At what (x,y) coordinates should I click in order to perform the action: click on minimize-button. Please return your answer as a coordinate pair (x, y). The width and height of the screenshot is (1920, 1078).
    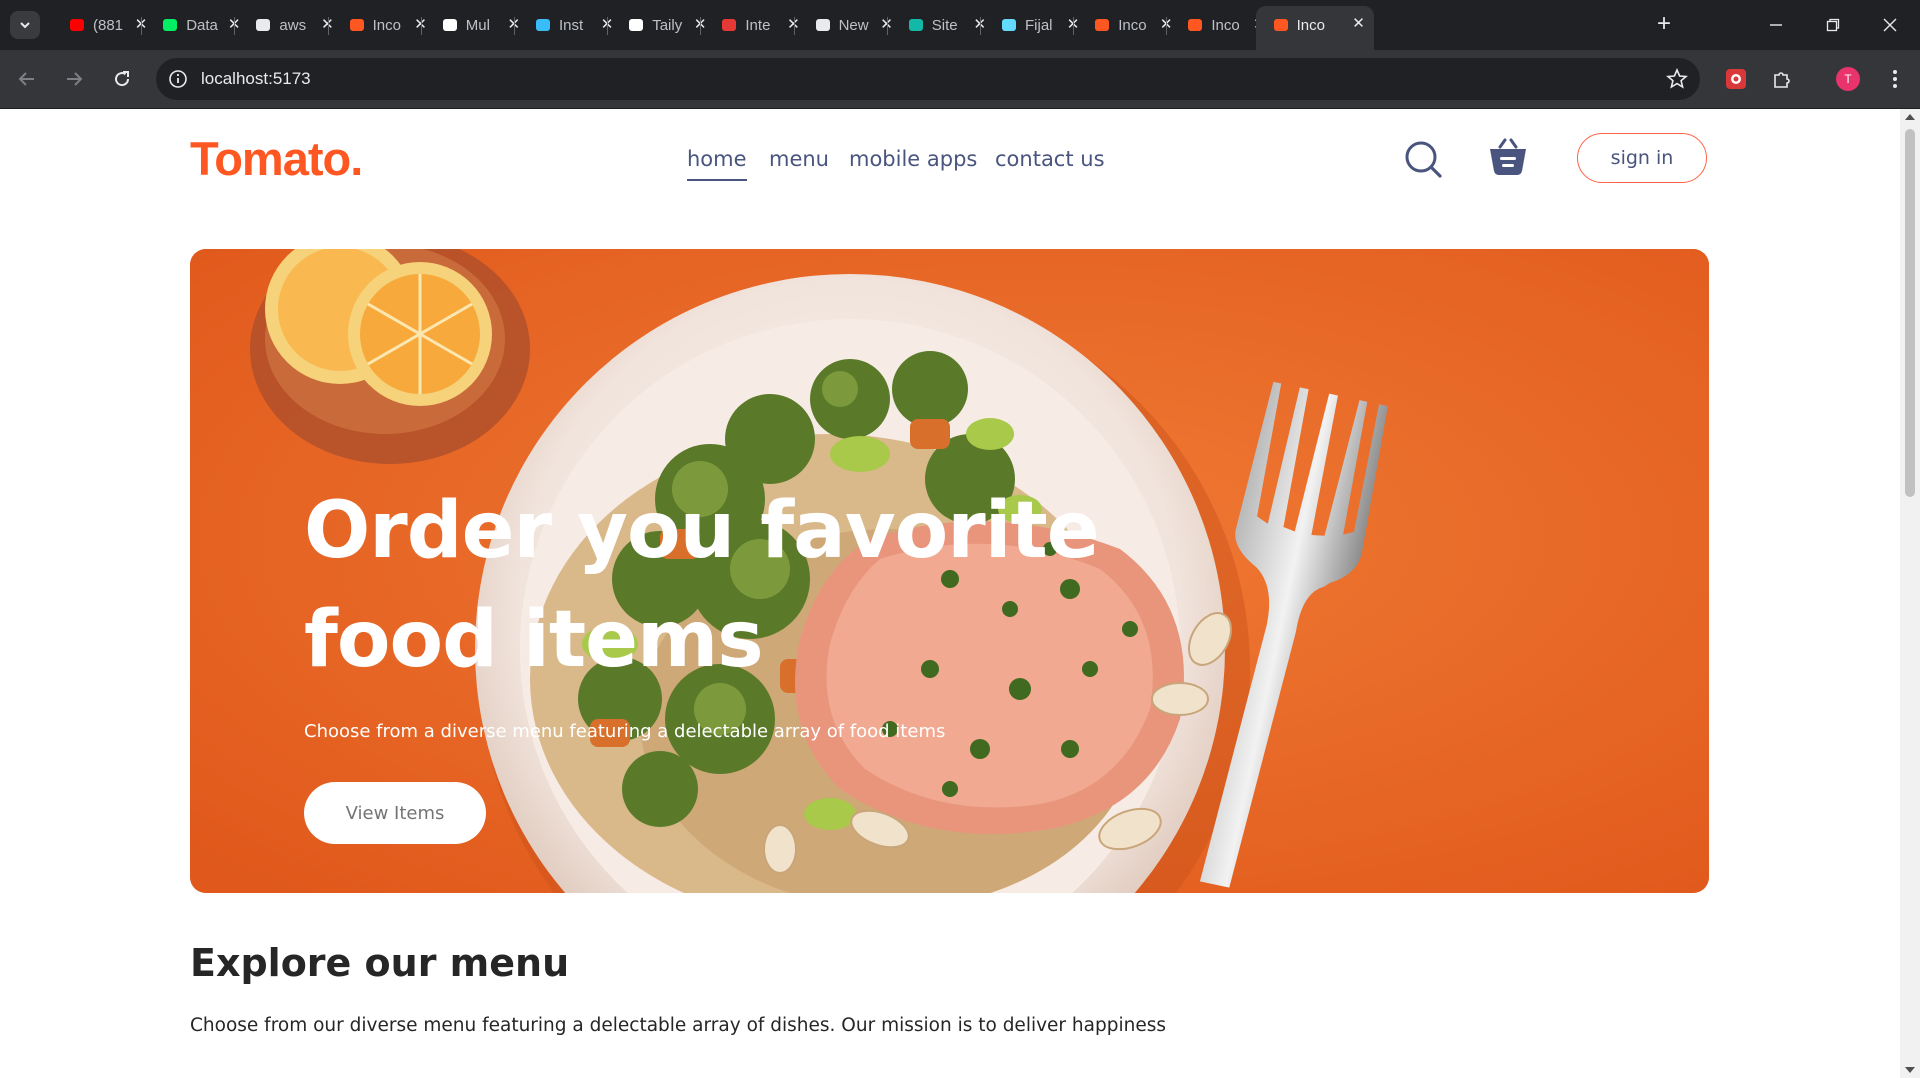
    Looking at the image, I should click on (1776, 25).